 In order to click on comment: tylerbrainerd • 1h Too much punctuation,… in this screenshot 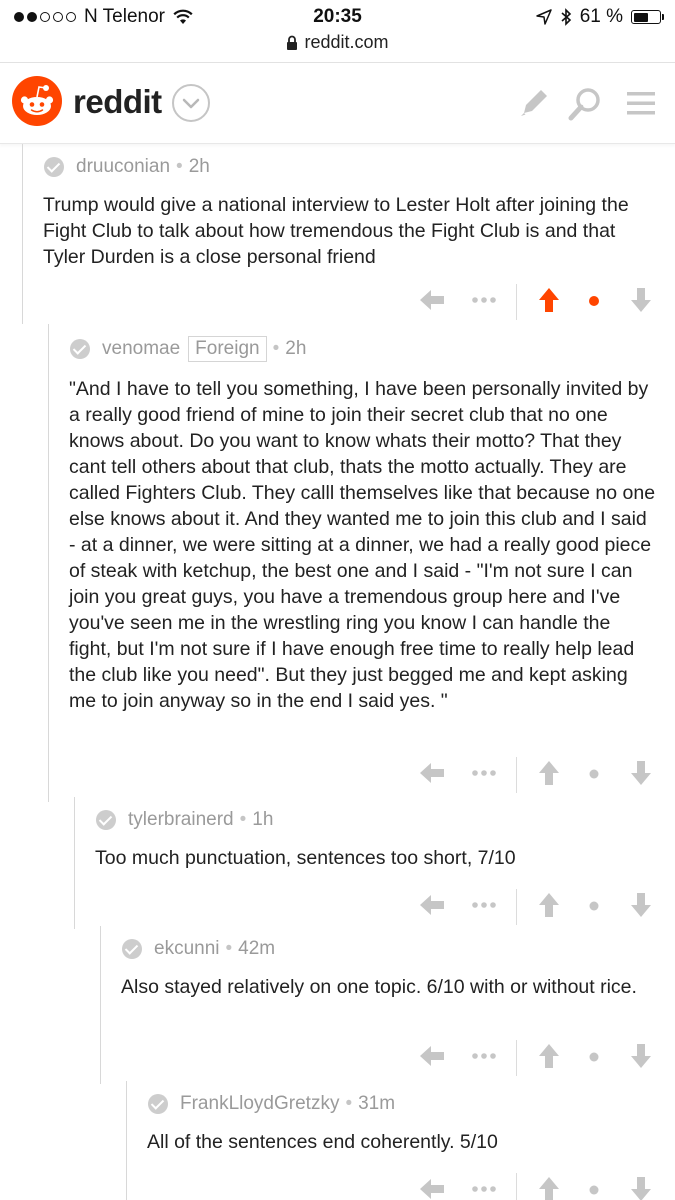, I will do `click(374, 863)`.